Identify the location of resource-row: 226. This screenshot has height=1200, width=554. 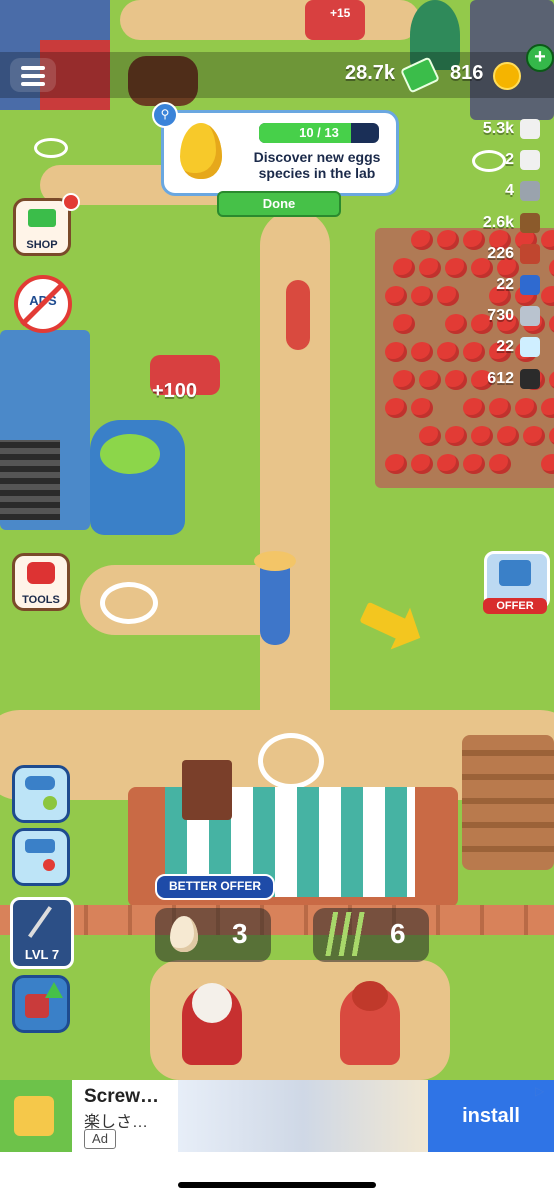
(513, 254).